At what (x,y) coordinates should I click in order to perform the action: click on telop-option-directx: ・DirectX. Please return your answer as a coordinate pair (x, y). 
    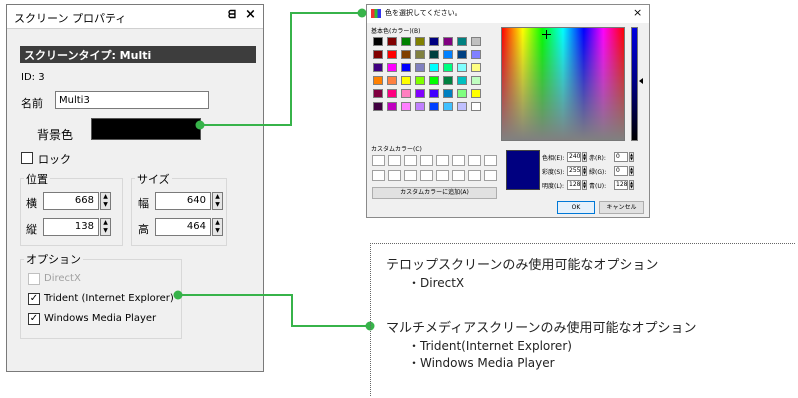
    Looking at the image, I should click on (436, 283).